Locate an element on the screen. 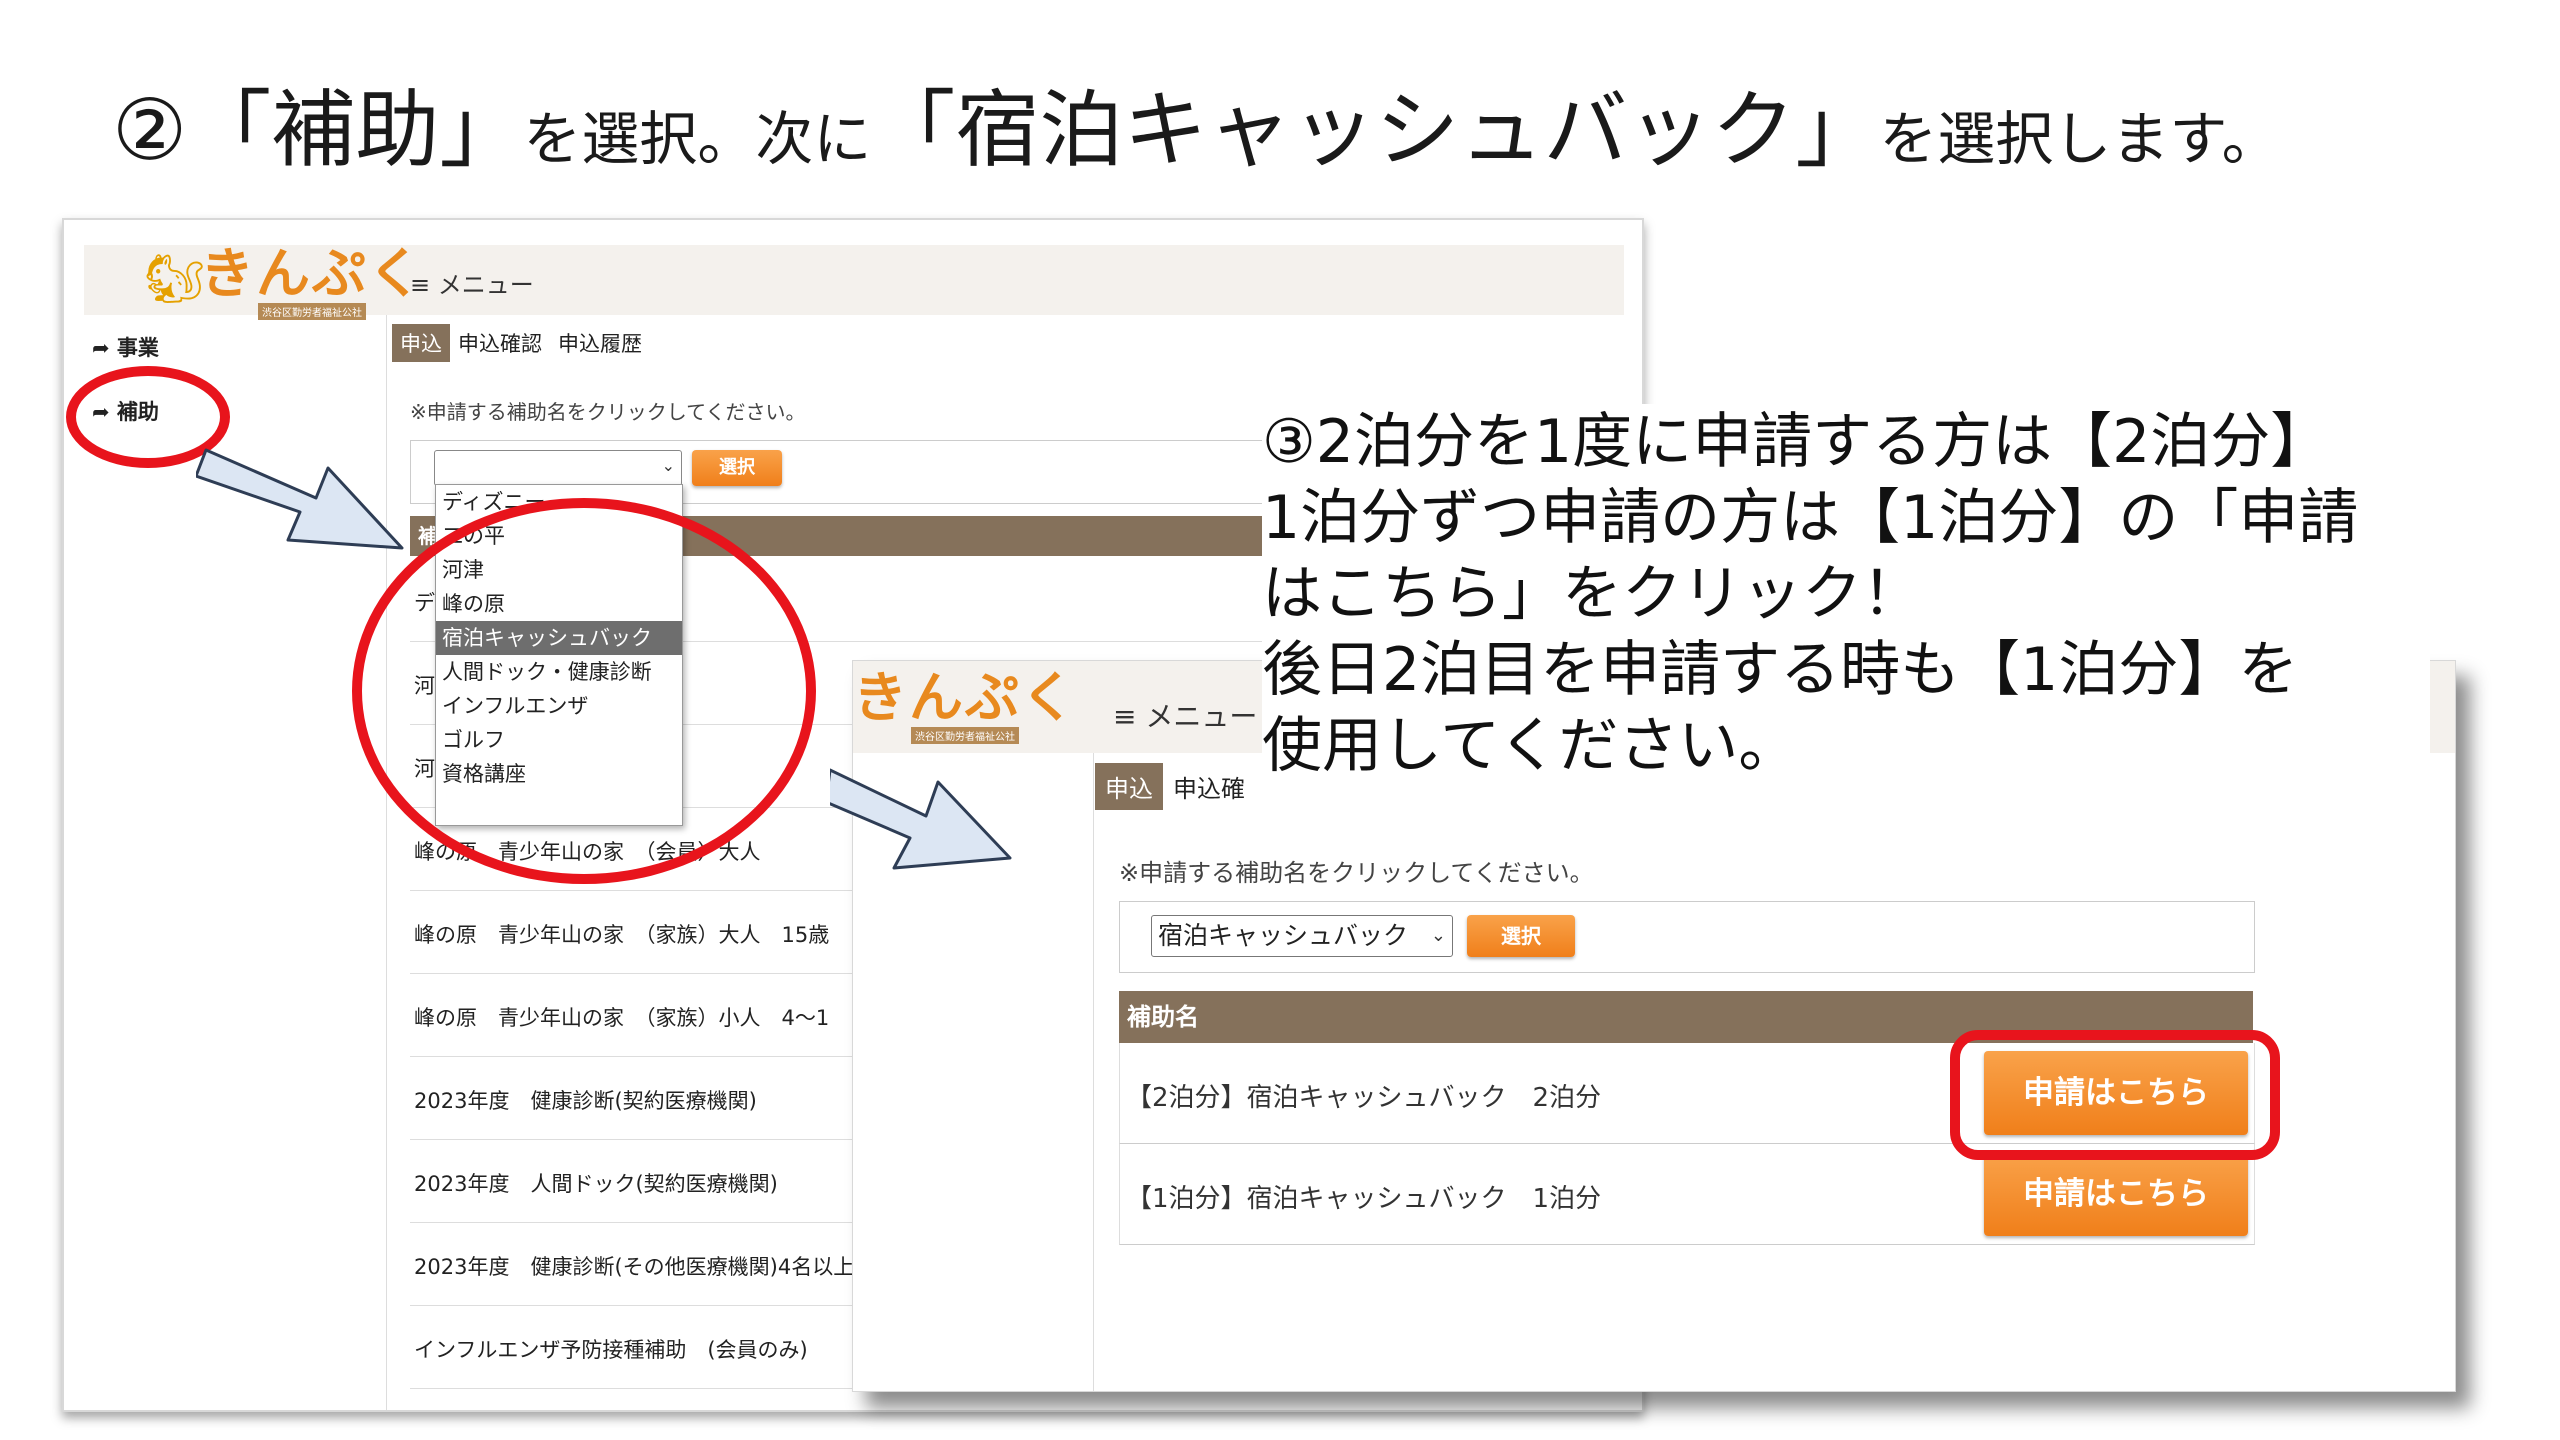  row-label: 【2泊分】宿泊キャッシュバック 2泊分 is located at coordinates (1364, 1098).